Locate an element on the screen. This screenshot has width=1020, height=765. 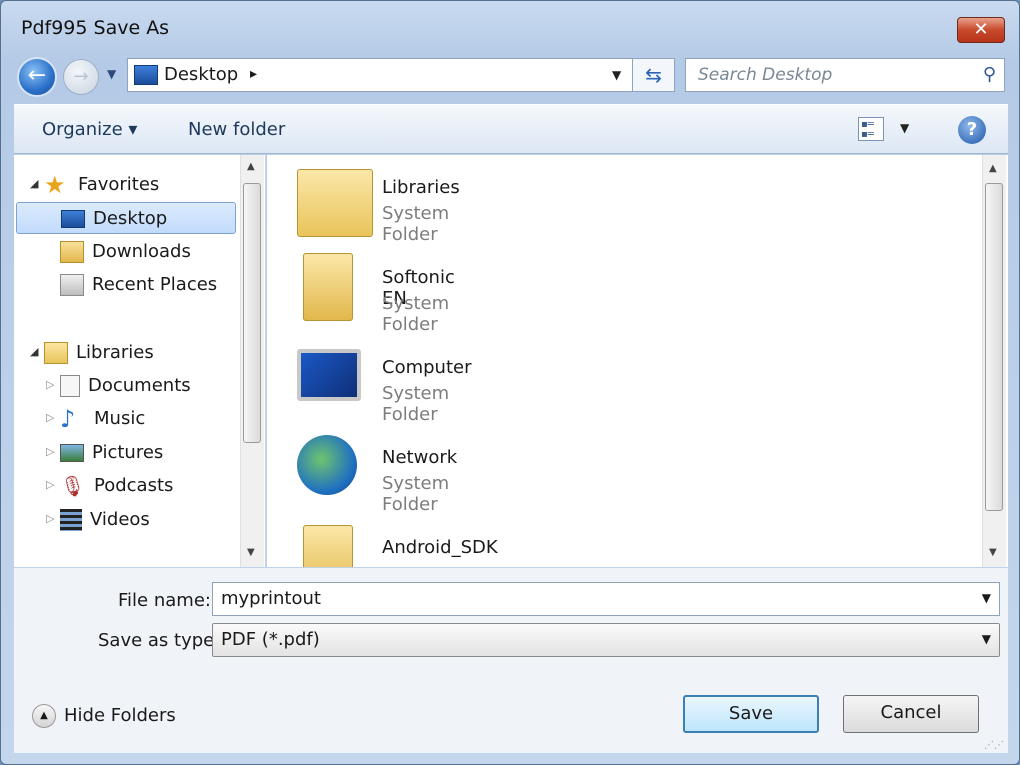
nav-item-desktop: Desktop is located at coordinates (126, 218).